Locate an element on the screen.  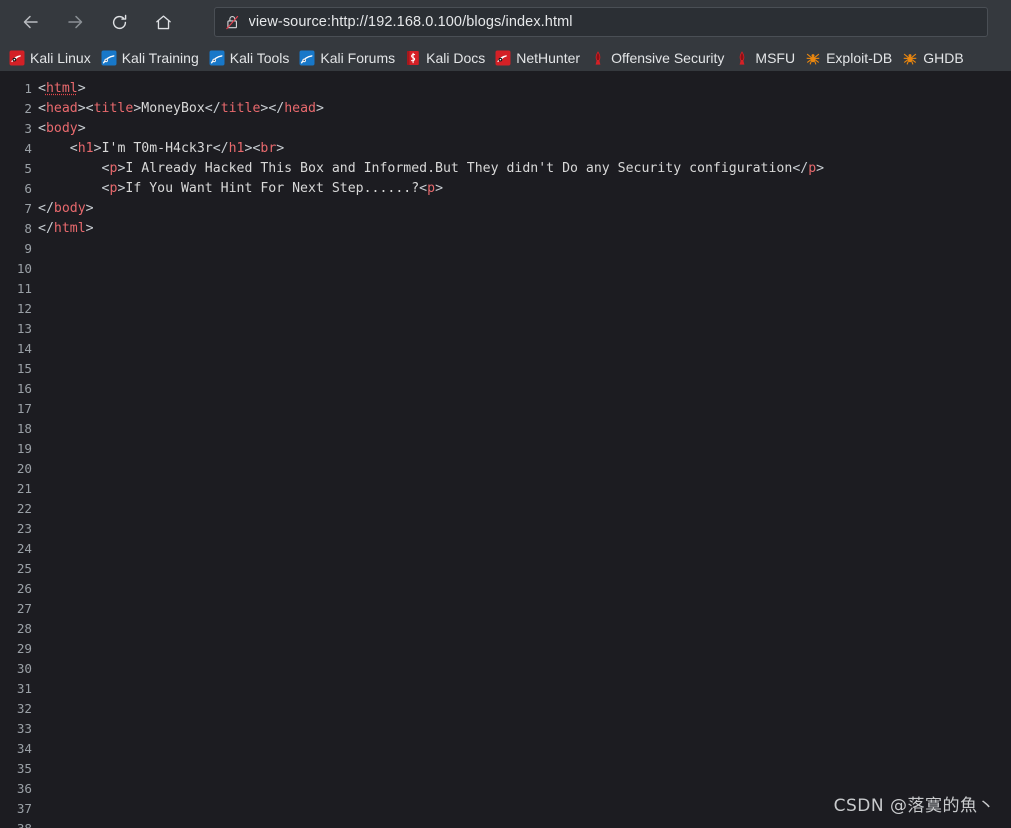
code-line: 18 is located at coordinates (505, 429).